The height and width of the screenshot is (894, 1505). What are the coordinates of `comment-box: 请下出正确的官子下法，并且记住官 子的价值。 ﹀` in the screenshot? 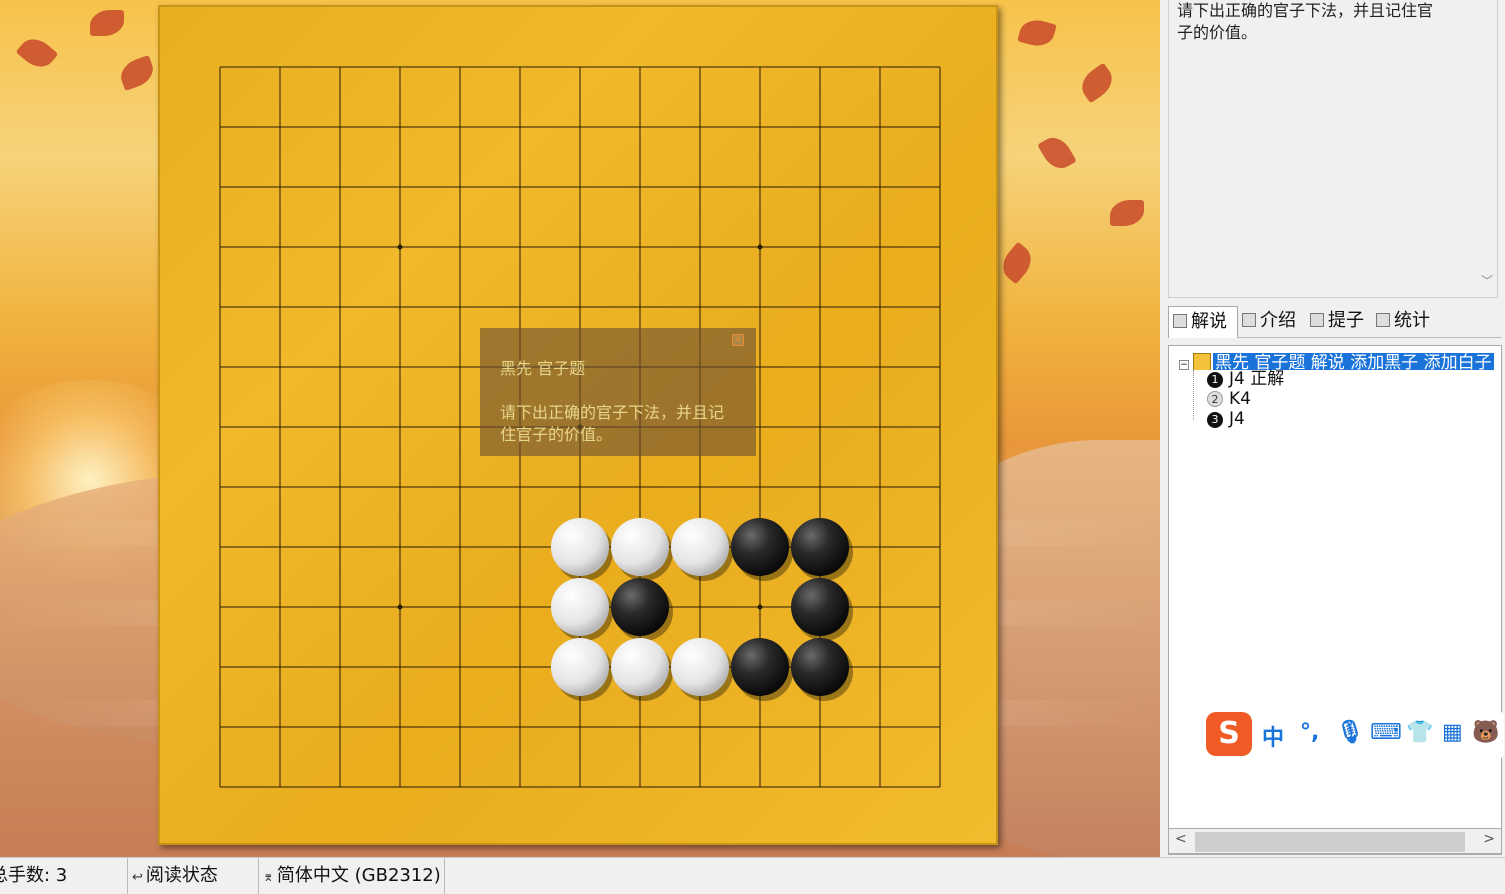 It's located at (1333, 149).